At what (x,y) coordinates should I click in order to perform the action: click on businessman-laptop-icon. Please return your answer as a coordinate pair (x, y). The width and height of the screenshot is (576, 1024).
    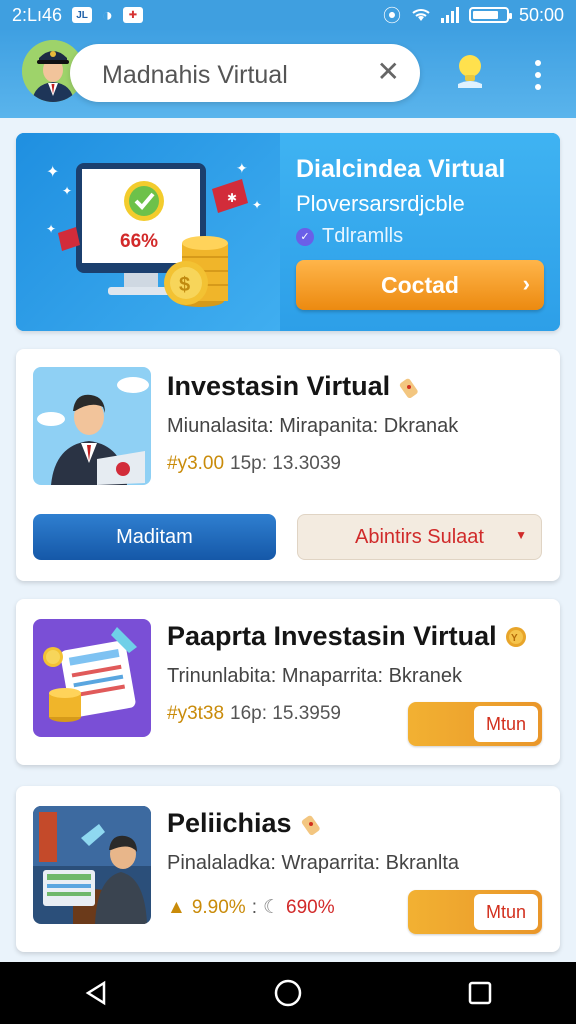
    Looking at the image, I should click on (92, 426).